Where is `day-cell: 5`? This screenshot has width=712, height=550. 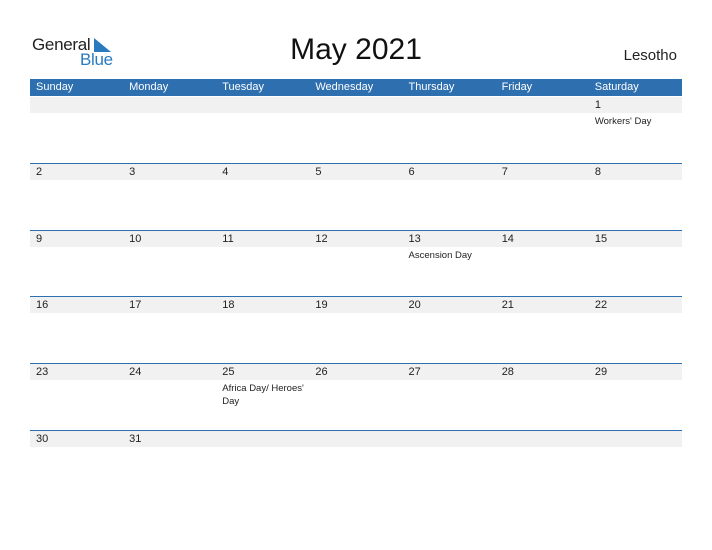
day-cell: 5 is located at coordinates (355, 197).